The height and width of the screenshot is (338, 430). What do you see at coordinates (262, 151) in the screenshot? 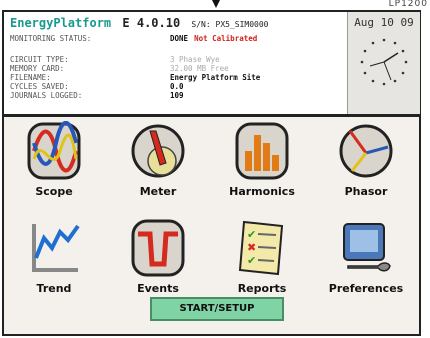
I see `harmonics-icon` at bounding box center [262, 151].